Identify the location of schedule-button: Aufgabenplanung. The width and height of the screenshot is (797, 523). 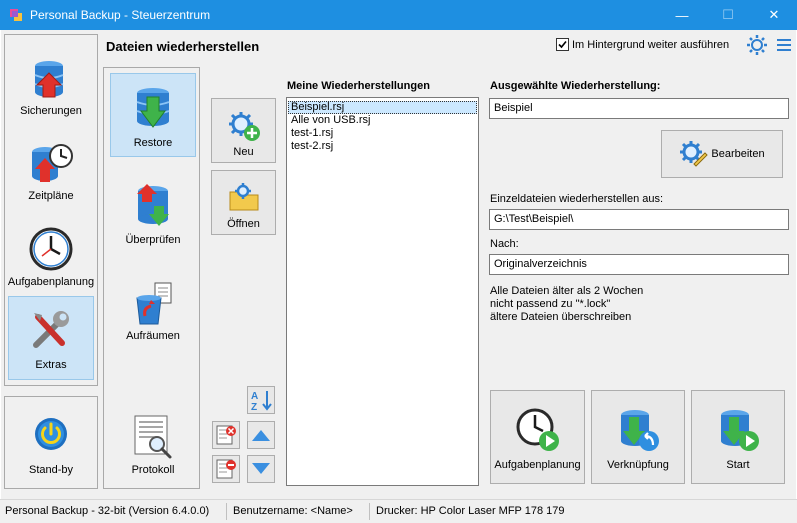
(537, 437).